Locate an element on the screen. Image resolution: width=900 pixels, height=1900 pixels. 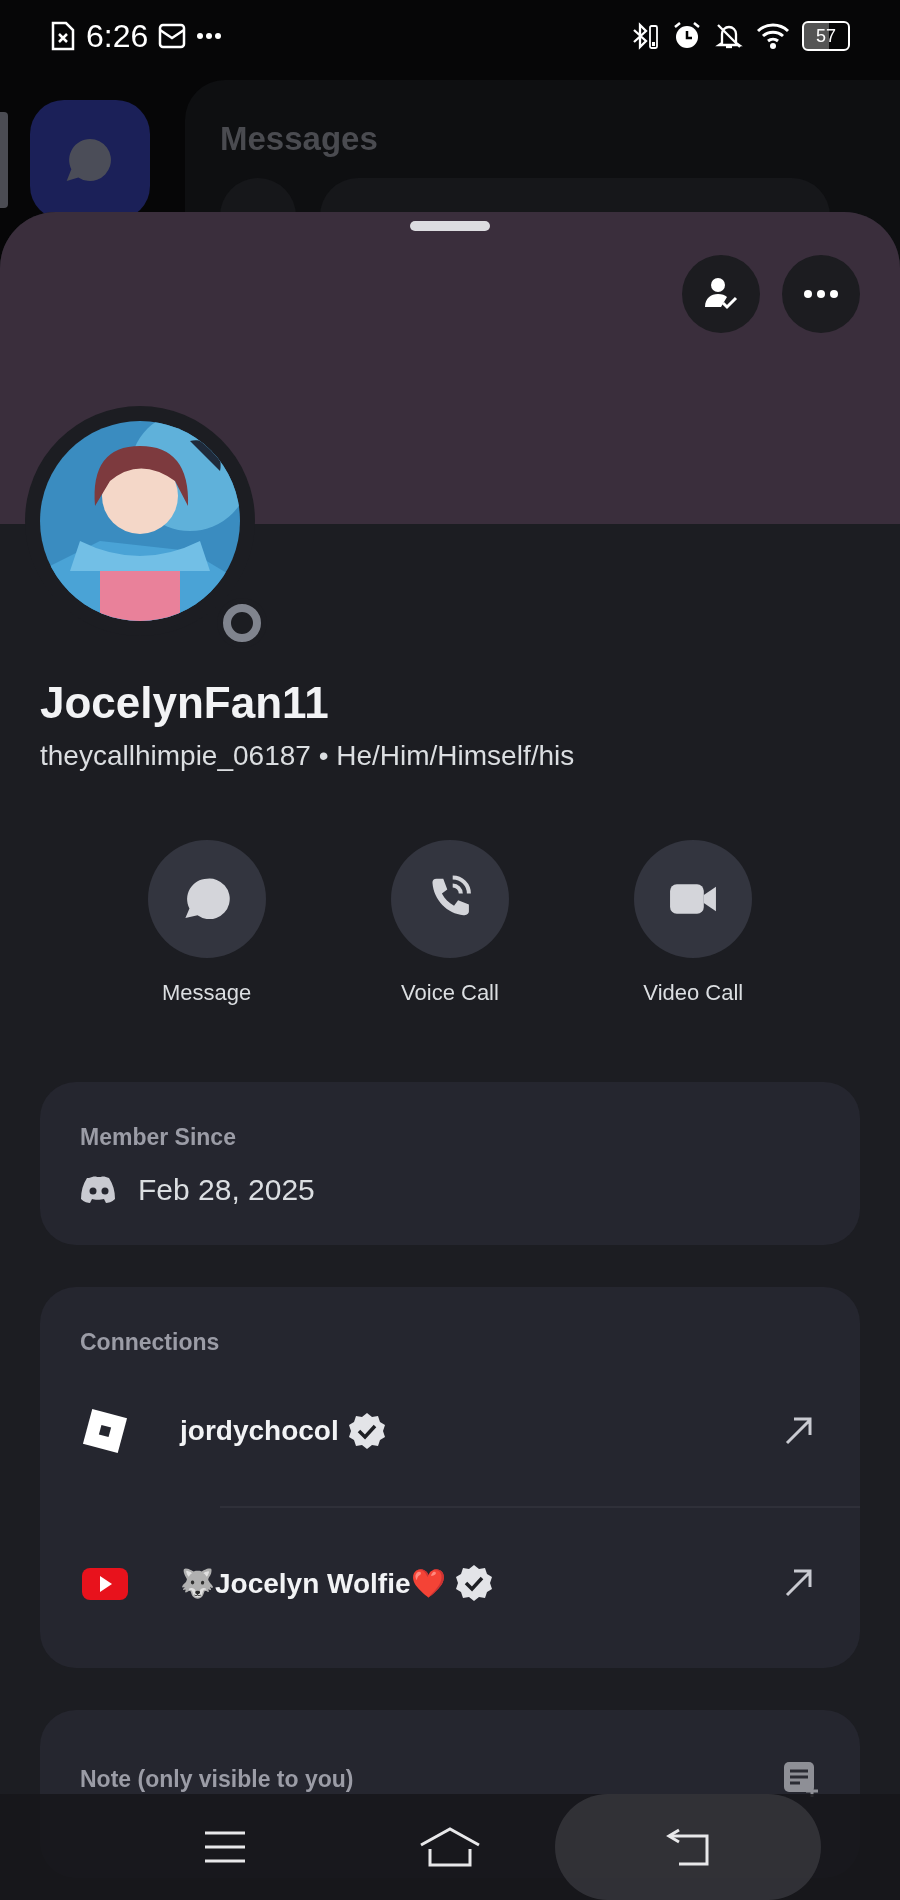
drag-handle is located at coordinates (450, 226).